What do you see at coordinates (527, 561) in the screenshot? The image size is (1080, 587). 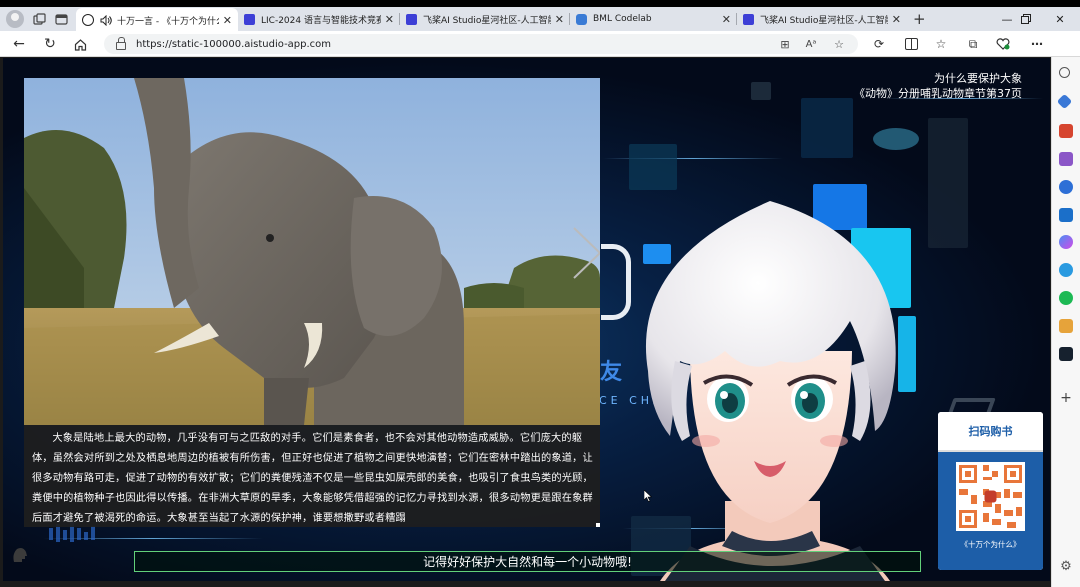 I see `subtitle-bar: 记得好好保护大自然和每一个小动物哦!` at bounding box center [527, 561].